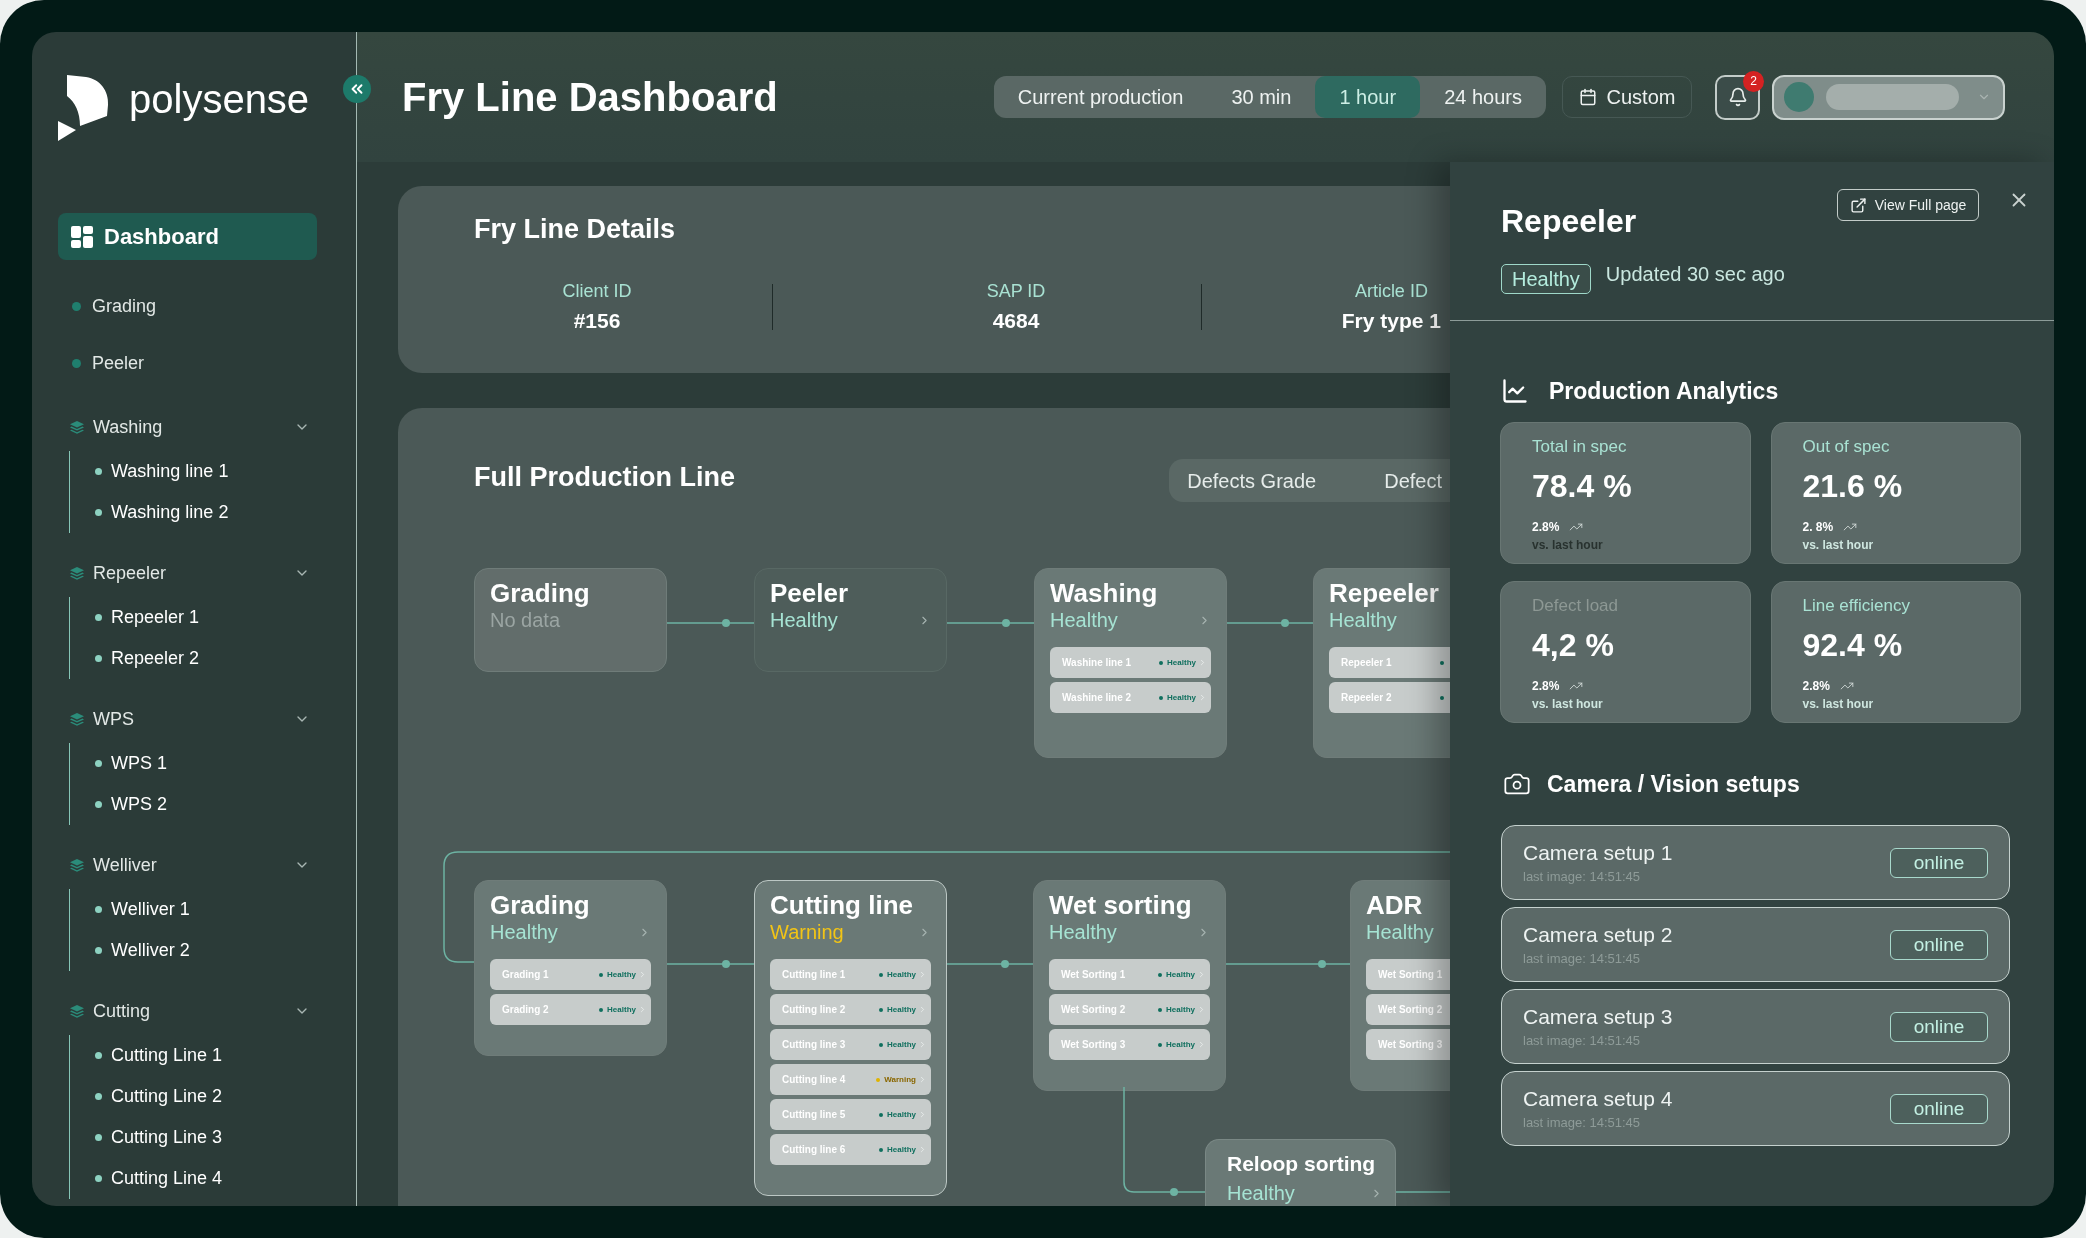 This screenshot has height=1238, width=2086. Describe the element at coordinates (187, 306) in the screenshot. I see `sidebar-item: Grading` at that location.